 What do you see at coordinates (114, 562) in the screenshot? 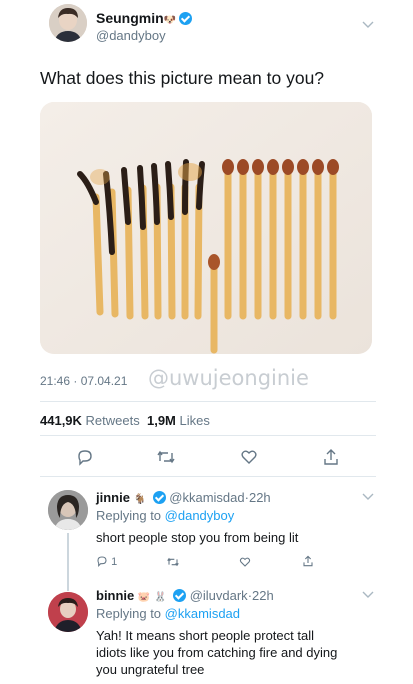
I see `reply-count: 1` at bounding box center [114, 562].